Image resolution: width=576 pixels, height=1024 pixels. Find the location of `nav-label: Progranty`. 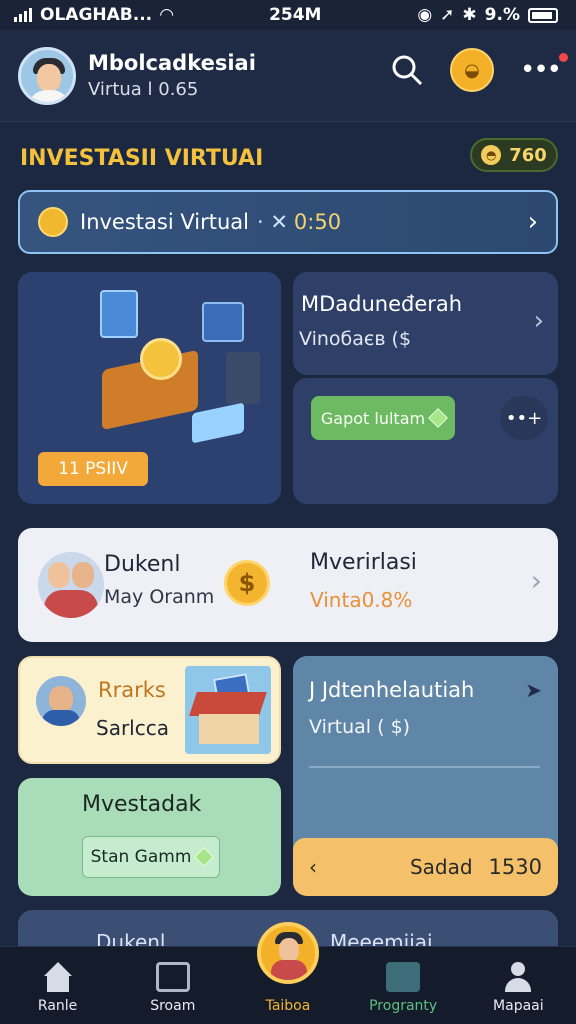

nav-label: Progranty is located at coordinates (403, 1006).